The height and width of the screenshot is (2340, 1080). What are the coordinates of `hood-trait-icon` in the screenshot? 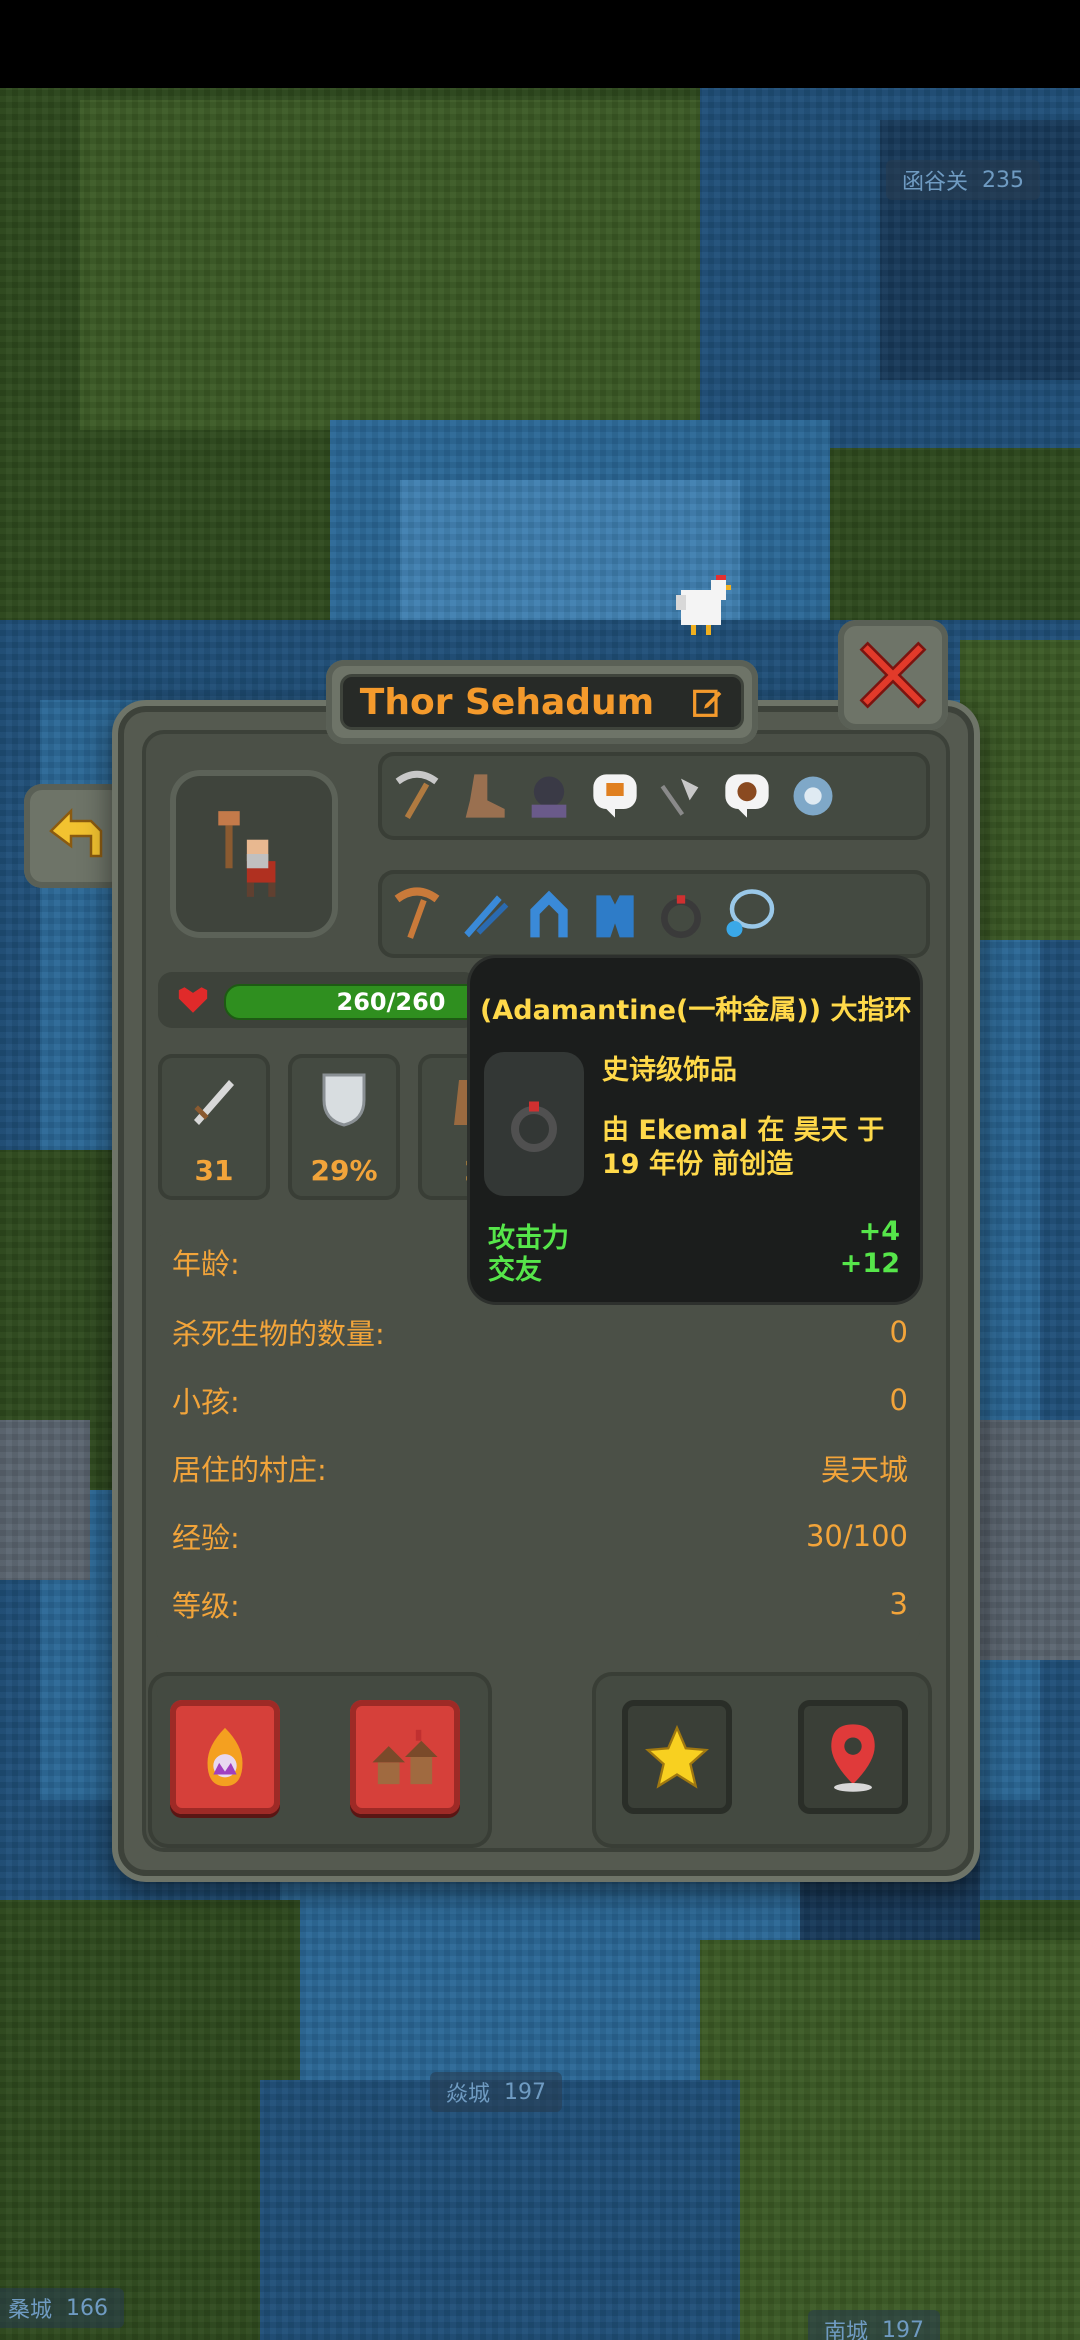 It's located at (549, 796).